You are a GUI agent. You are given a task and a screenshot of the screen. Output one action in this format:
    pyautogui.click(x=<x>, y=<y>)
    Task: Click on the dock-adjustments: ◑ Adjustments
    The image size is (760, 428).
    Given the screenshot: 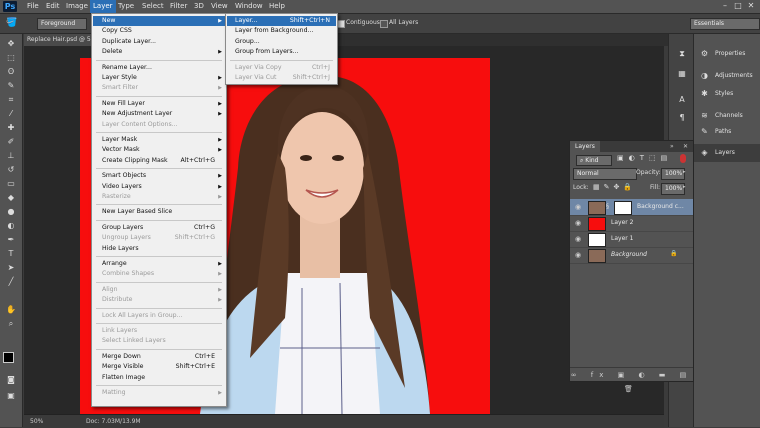 What is the action you would take?
    pyautogui.click(x=727, y=76)
    